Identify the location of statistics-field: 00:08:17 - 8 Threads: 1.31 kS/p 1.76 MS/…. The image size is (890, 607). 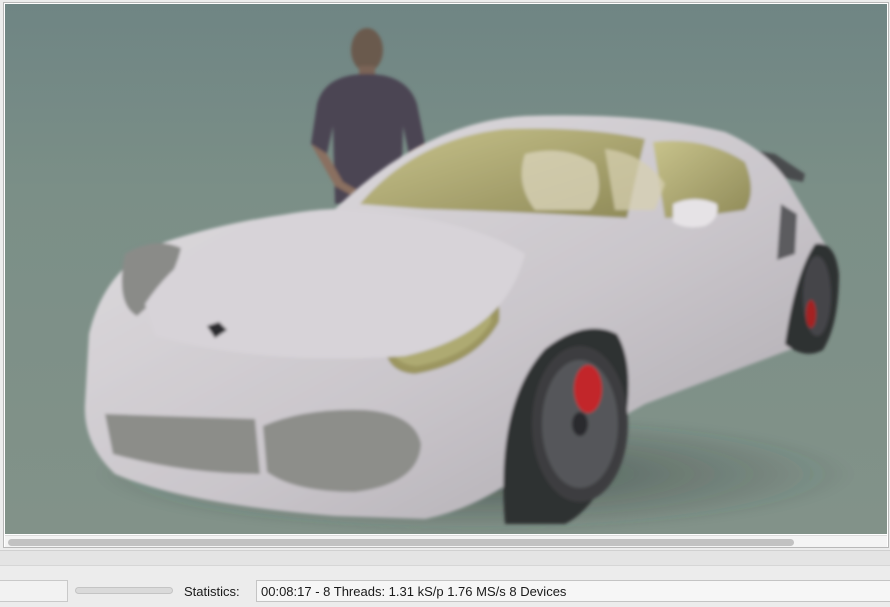
(573, 591).